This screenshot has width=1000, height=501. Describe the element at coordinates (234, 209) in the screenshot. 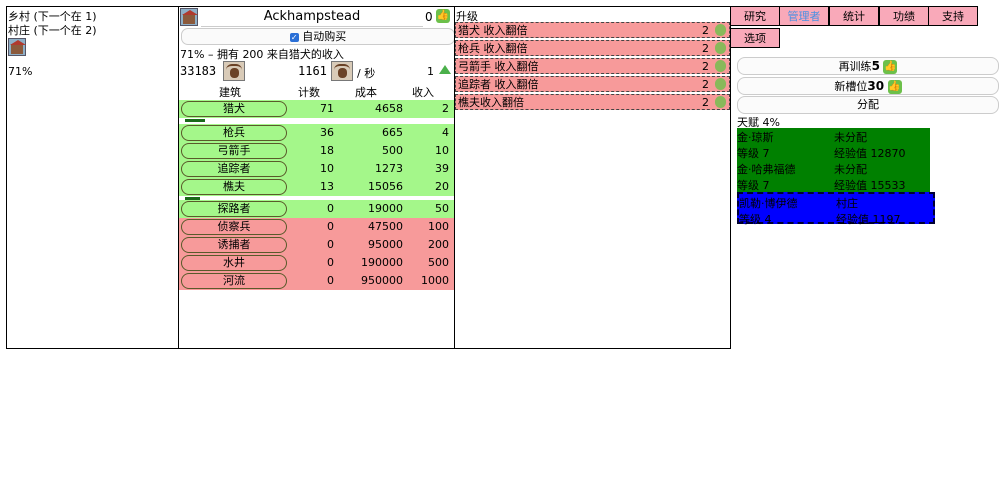

I see `building-button: 探路者` at that location.